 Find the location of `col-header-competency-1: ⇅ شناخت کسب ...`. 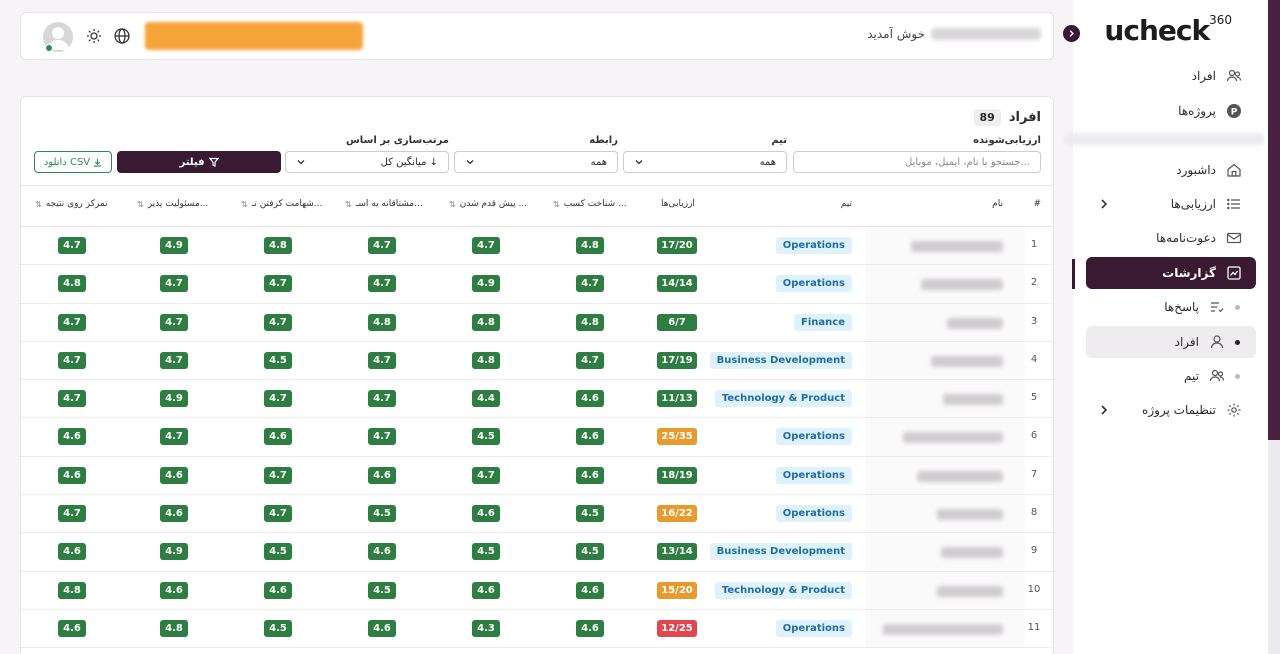

col-header-competency-1: ⇅ شناخت کسب ... is located at coordinates (590, 204).